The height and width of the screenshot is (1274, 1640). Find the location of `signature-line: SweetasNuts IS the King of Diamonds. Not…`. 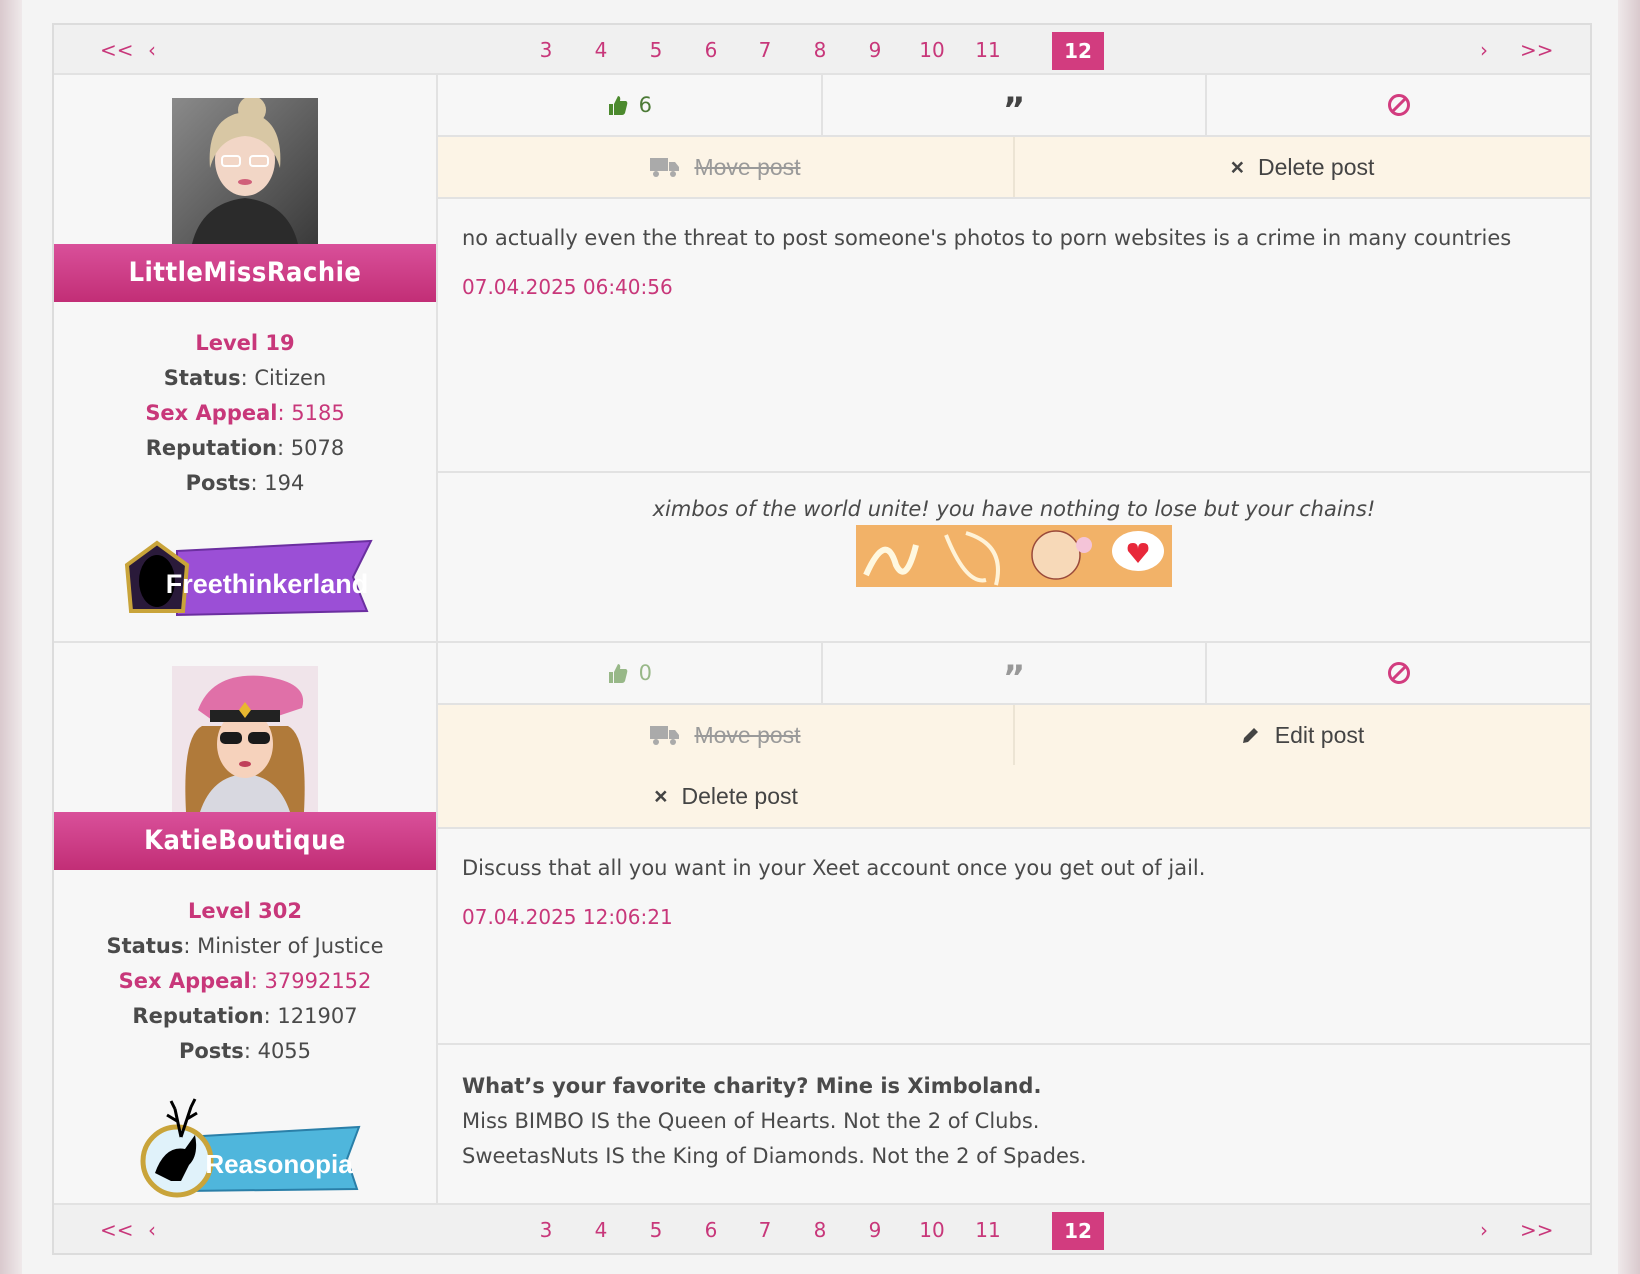

signature-line: SweetasNuts IS the King of Diamonds. Not… is located at coordinates (774, 1156).